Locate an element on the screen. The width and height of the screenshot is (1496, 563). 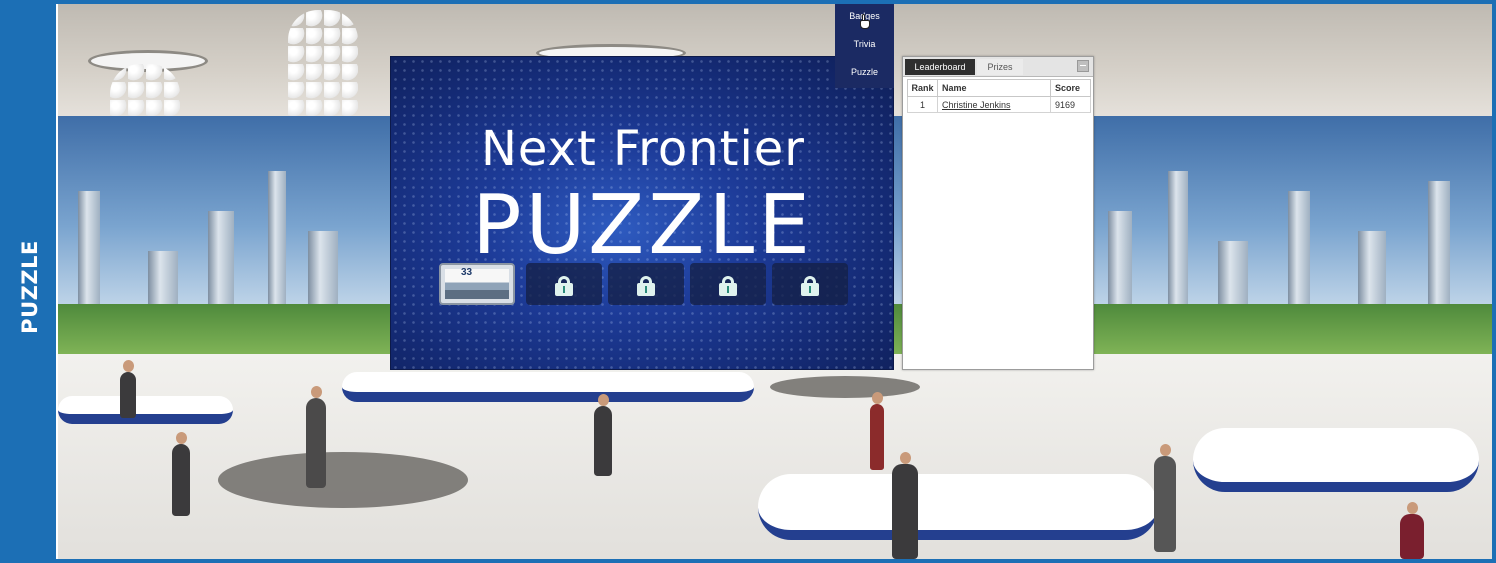
rank-cell: 1 is located at coordinates (922, 104).